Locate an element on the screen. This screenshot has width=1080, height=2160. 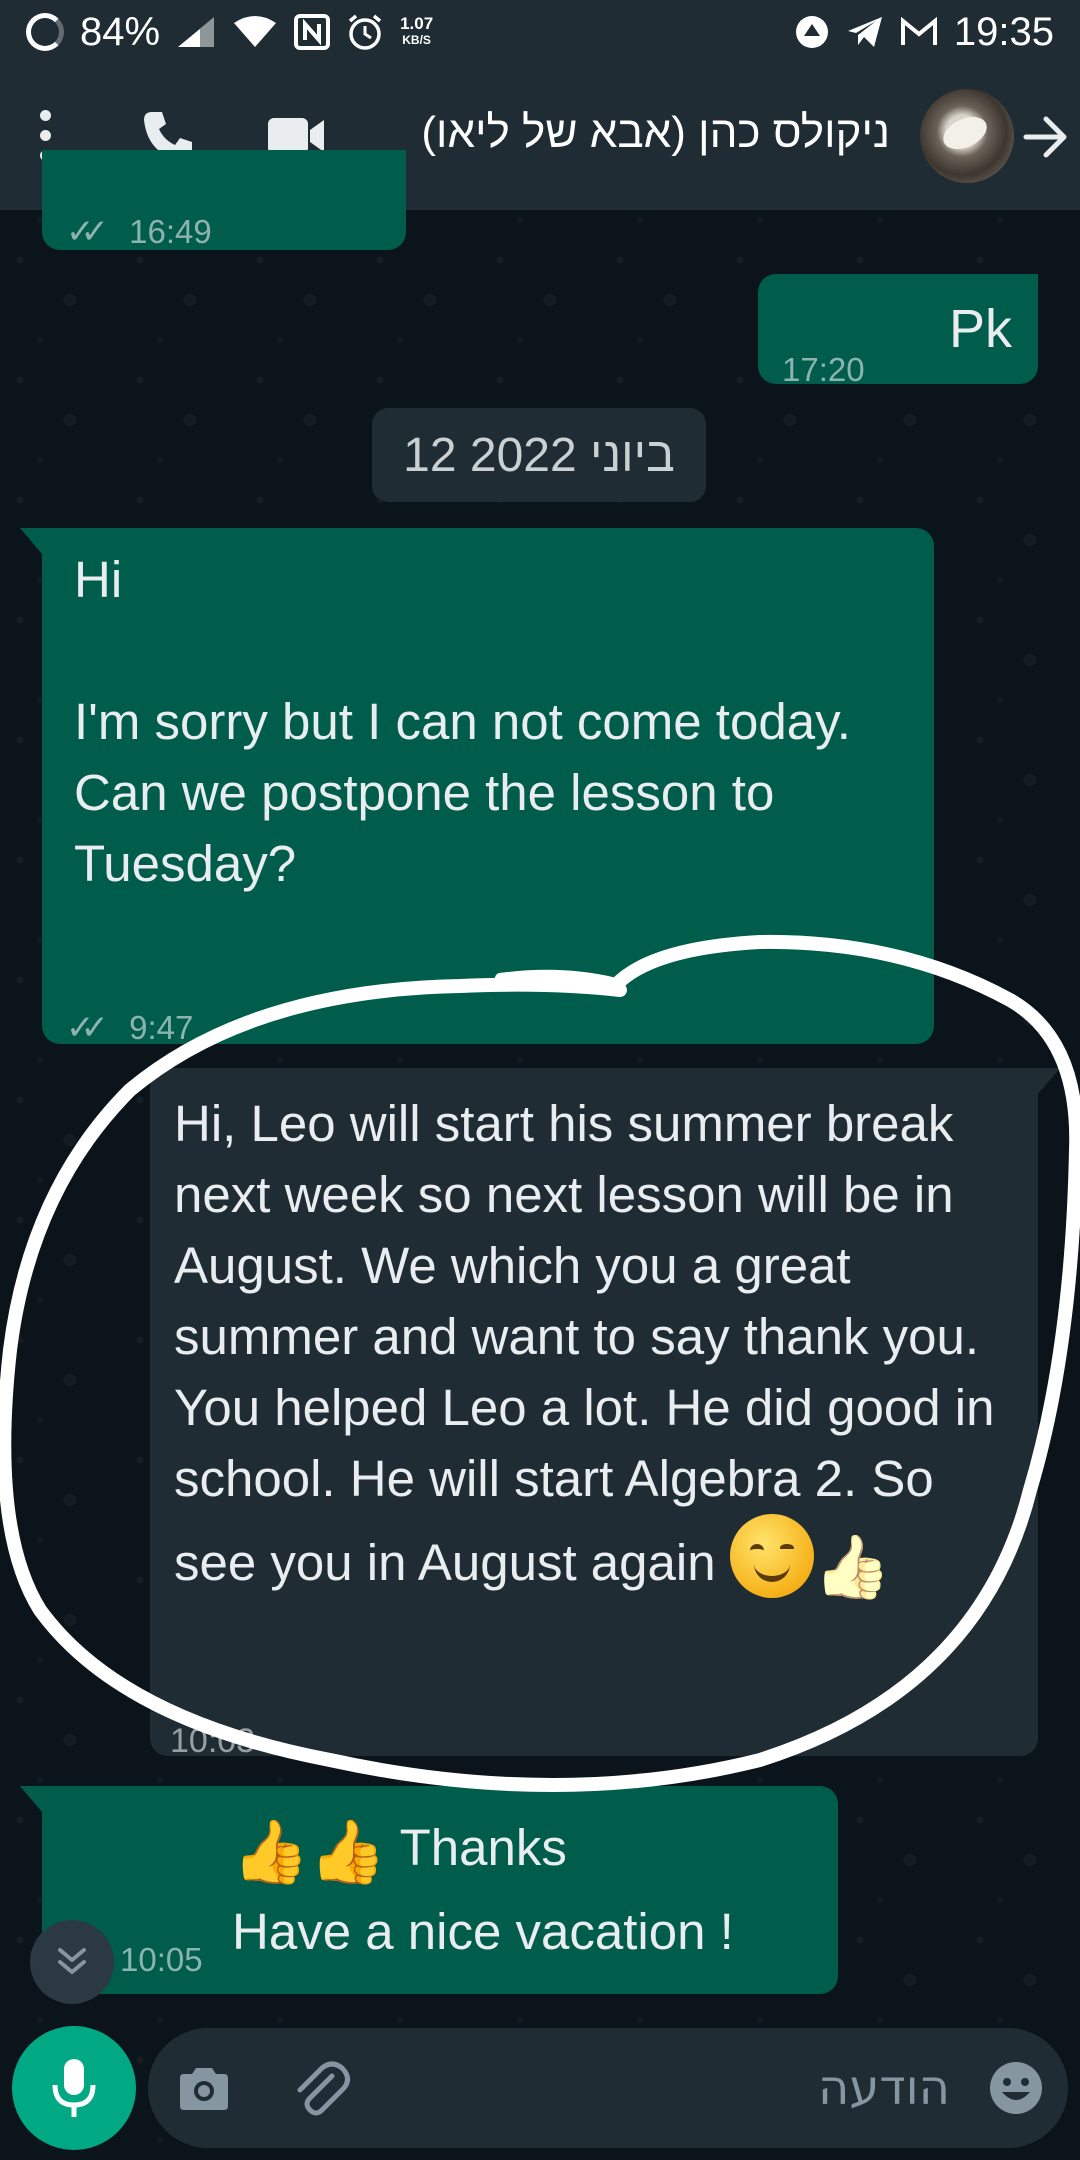
message-meta: ✓✓ 9:47 is located at coordinates (129, 1025).